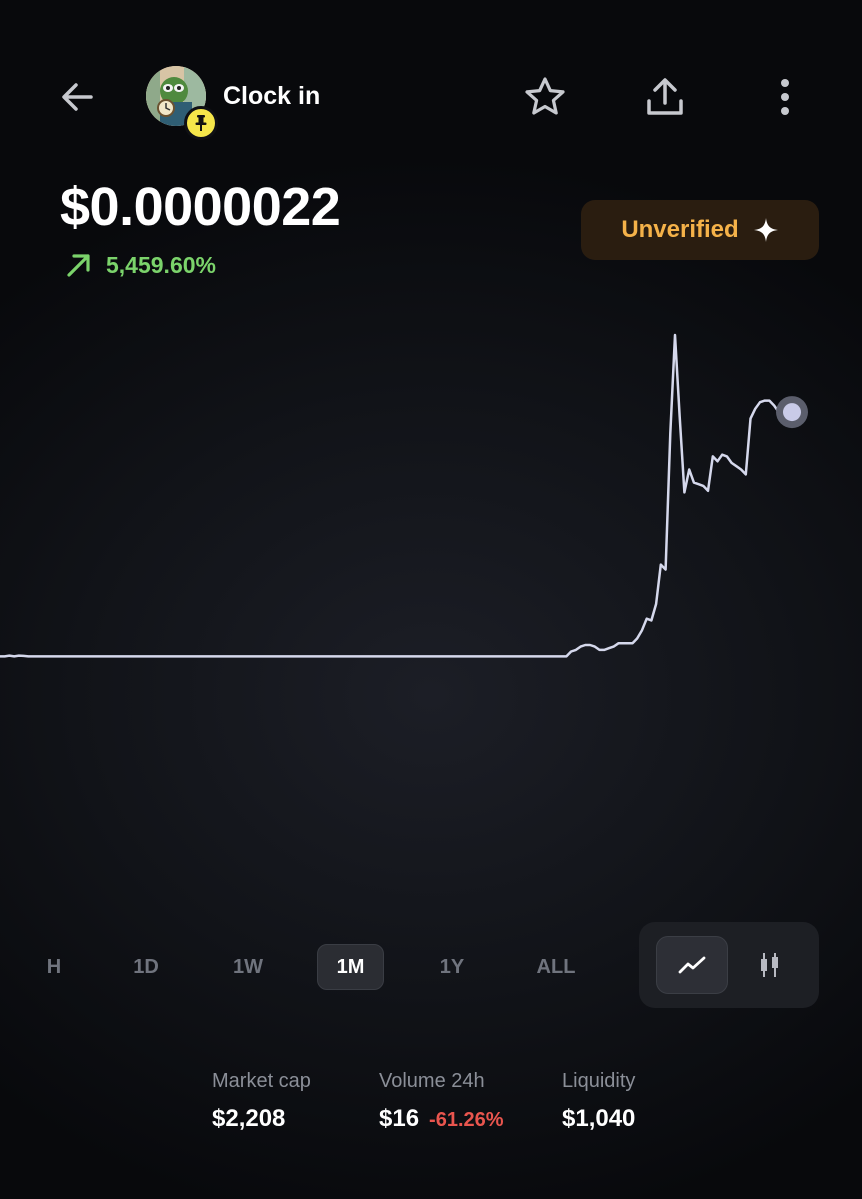 The width and height of the screenshot is (862, 1199). Describe the element at coordinates (441, 1101) in the screenshot. I see `stat-volume-24h: Volume 24h $16 -61.26%` at that location.